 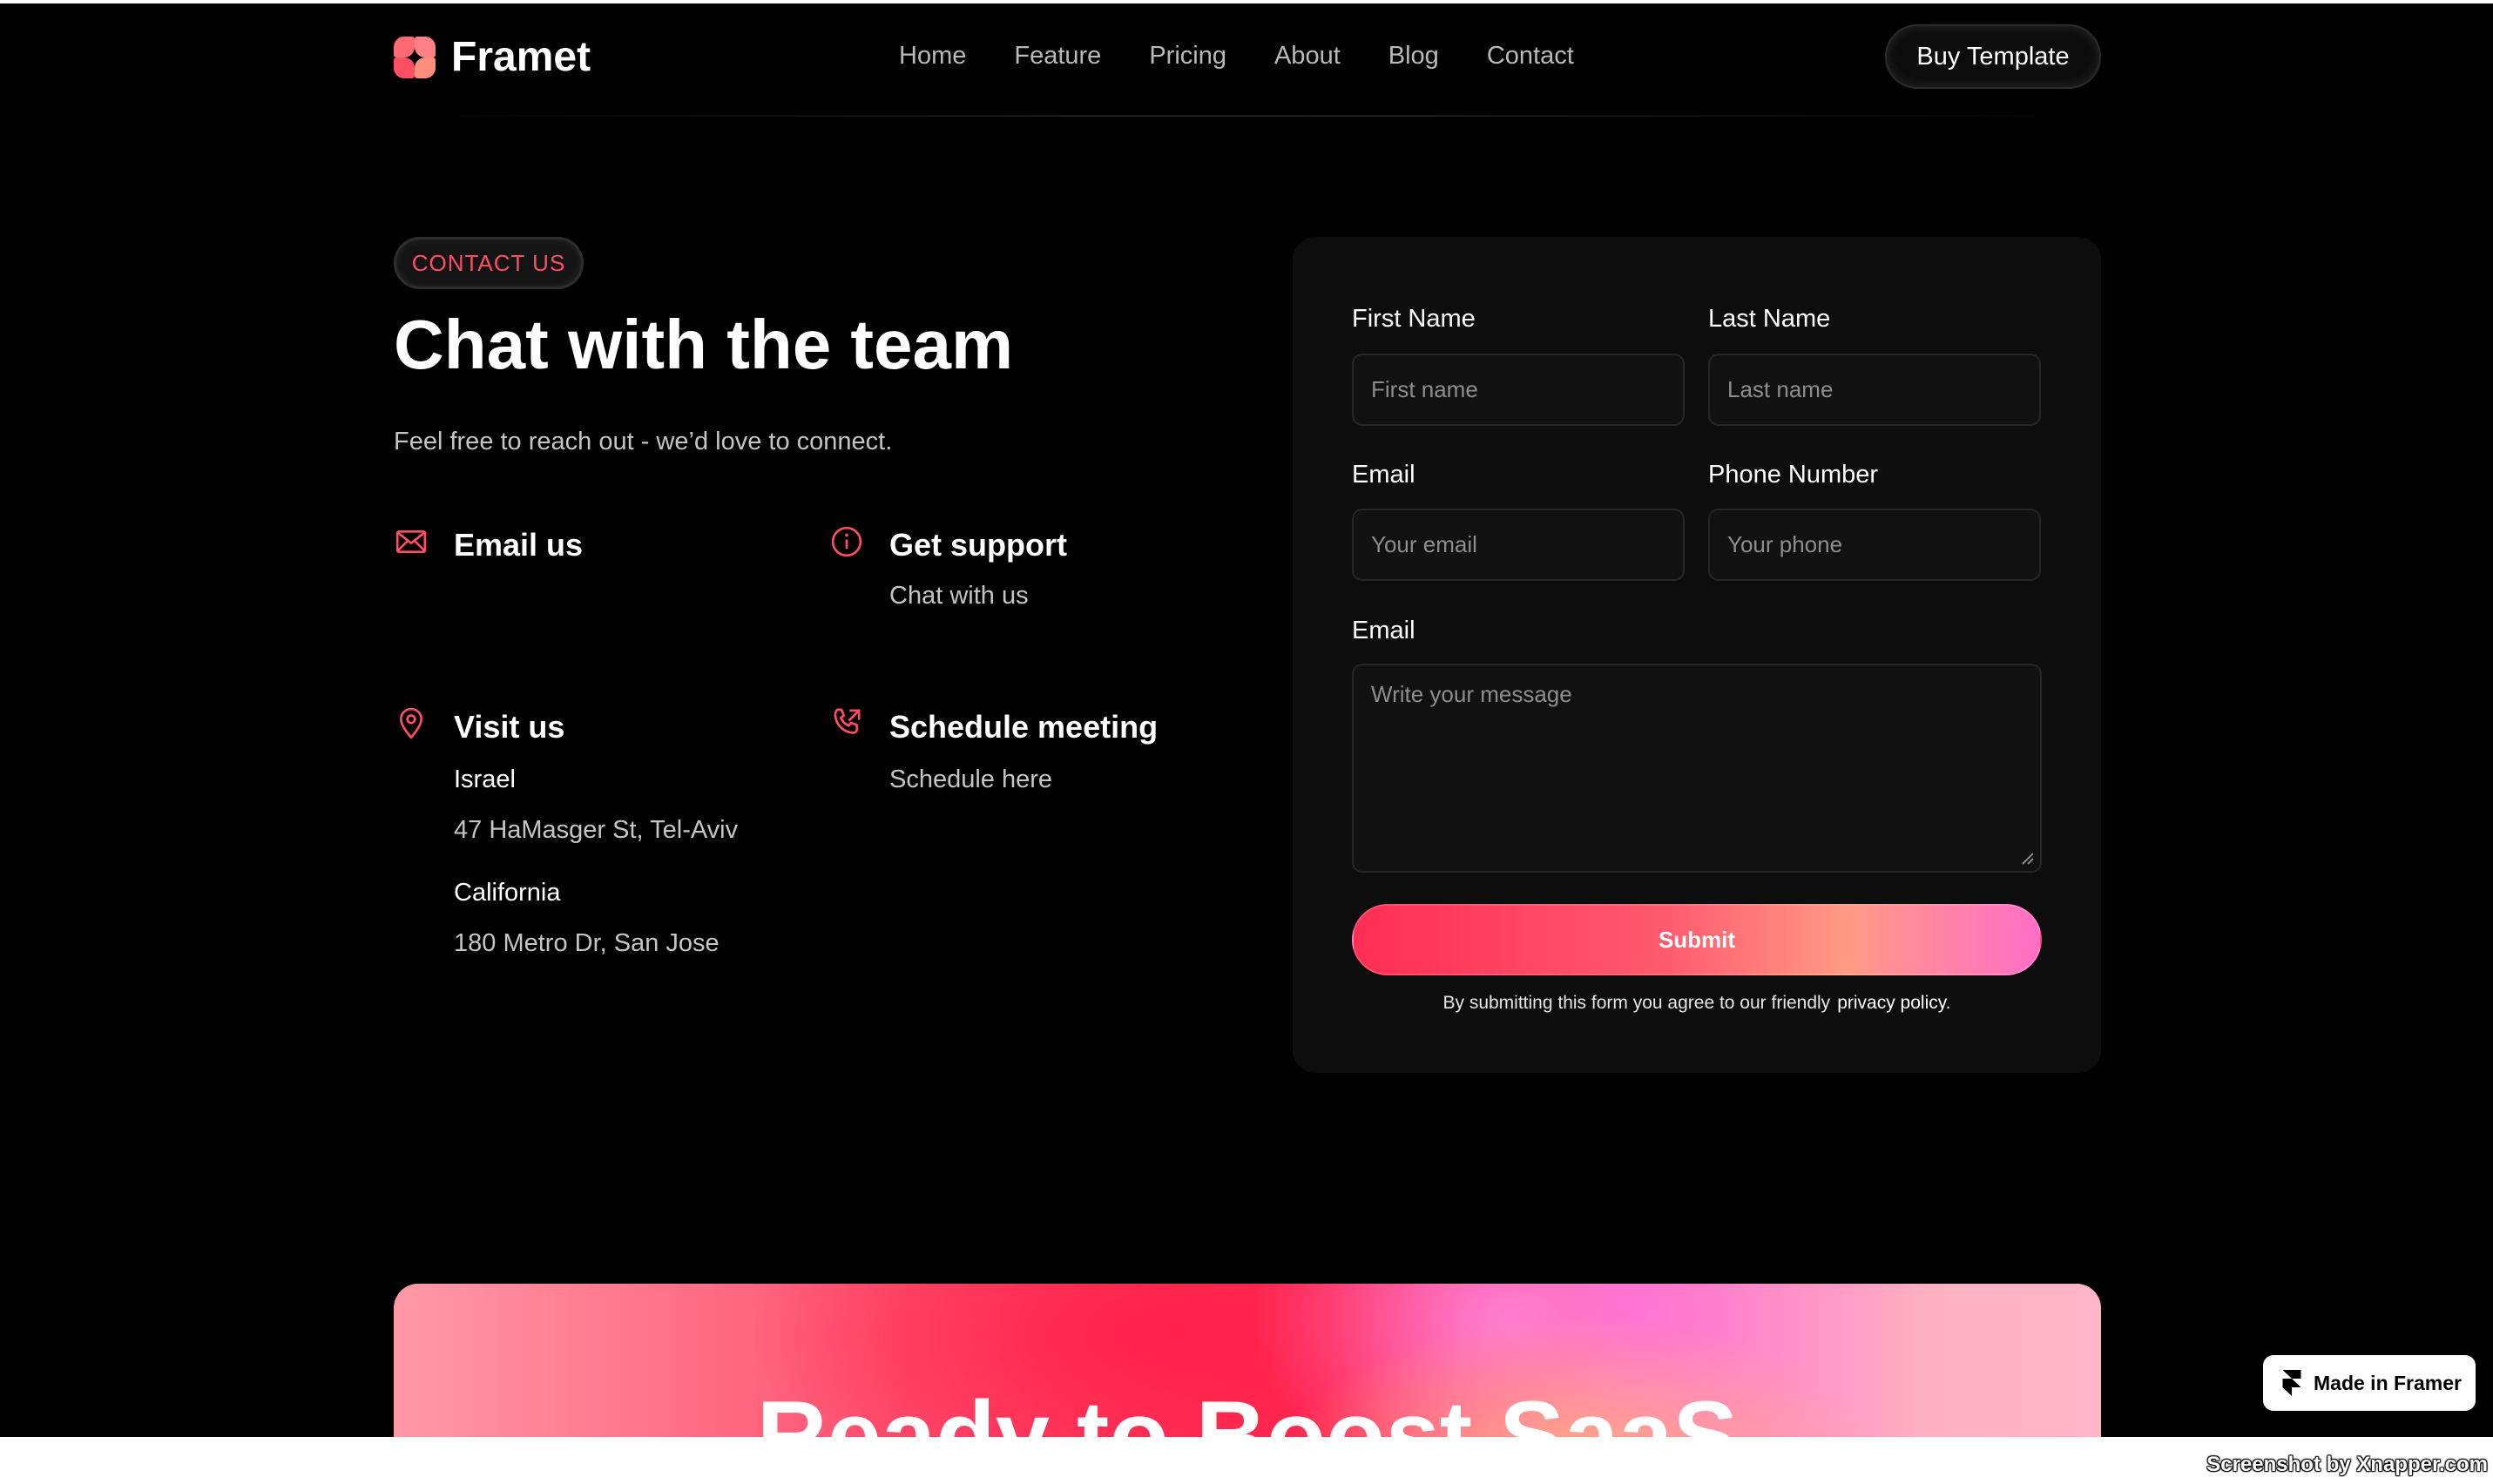 I want to click on location-region: Israel, so click(x=485, y=779).